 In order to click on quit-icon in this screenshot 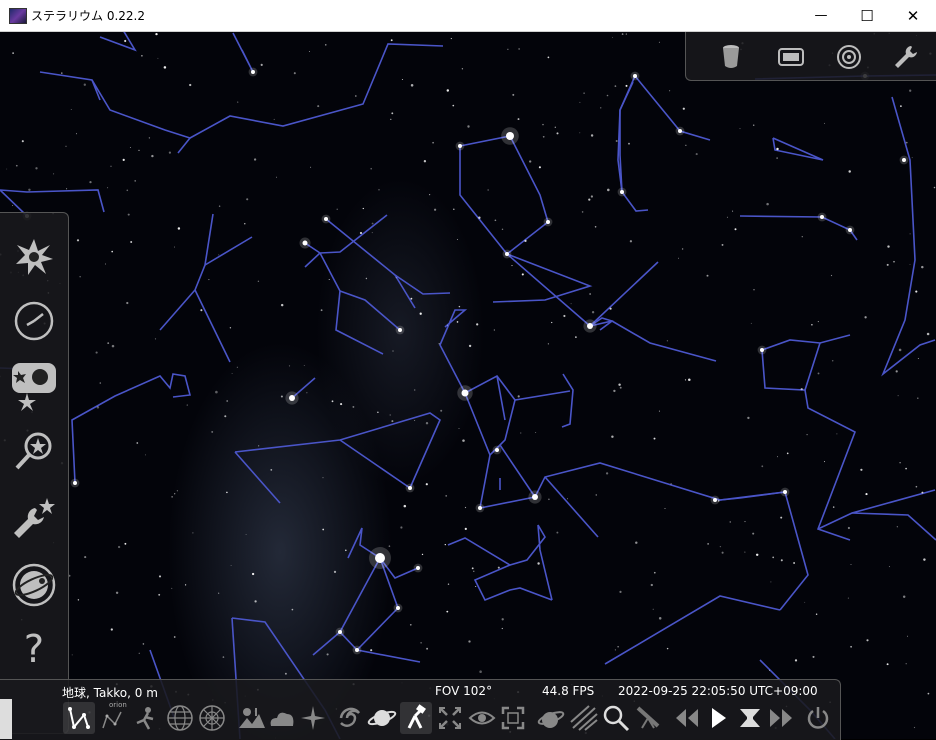, I will do `click(818, 718)`.